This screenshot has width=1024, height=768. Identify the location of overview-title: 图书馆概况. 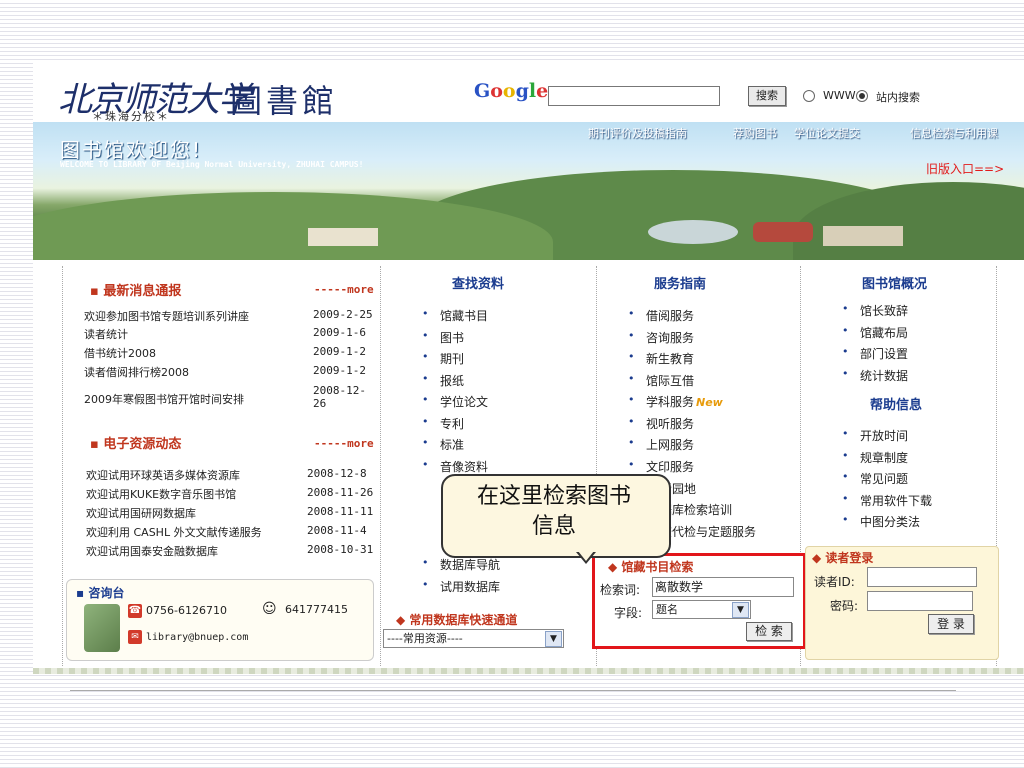
(895, 284).